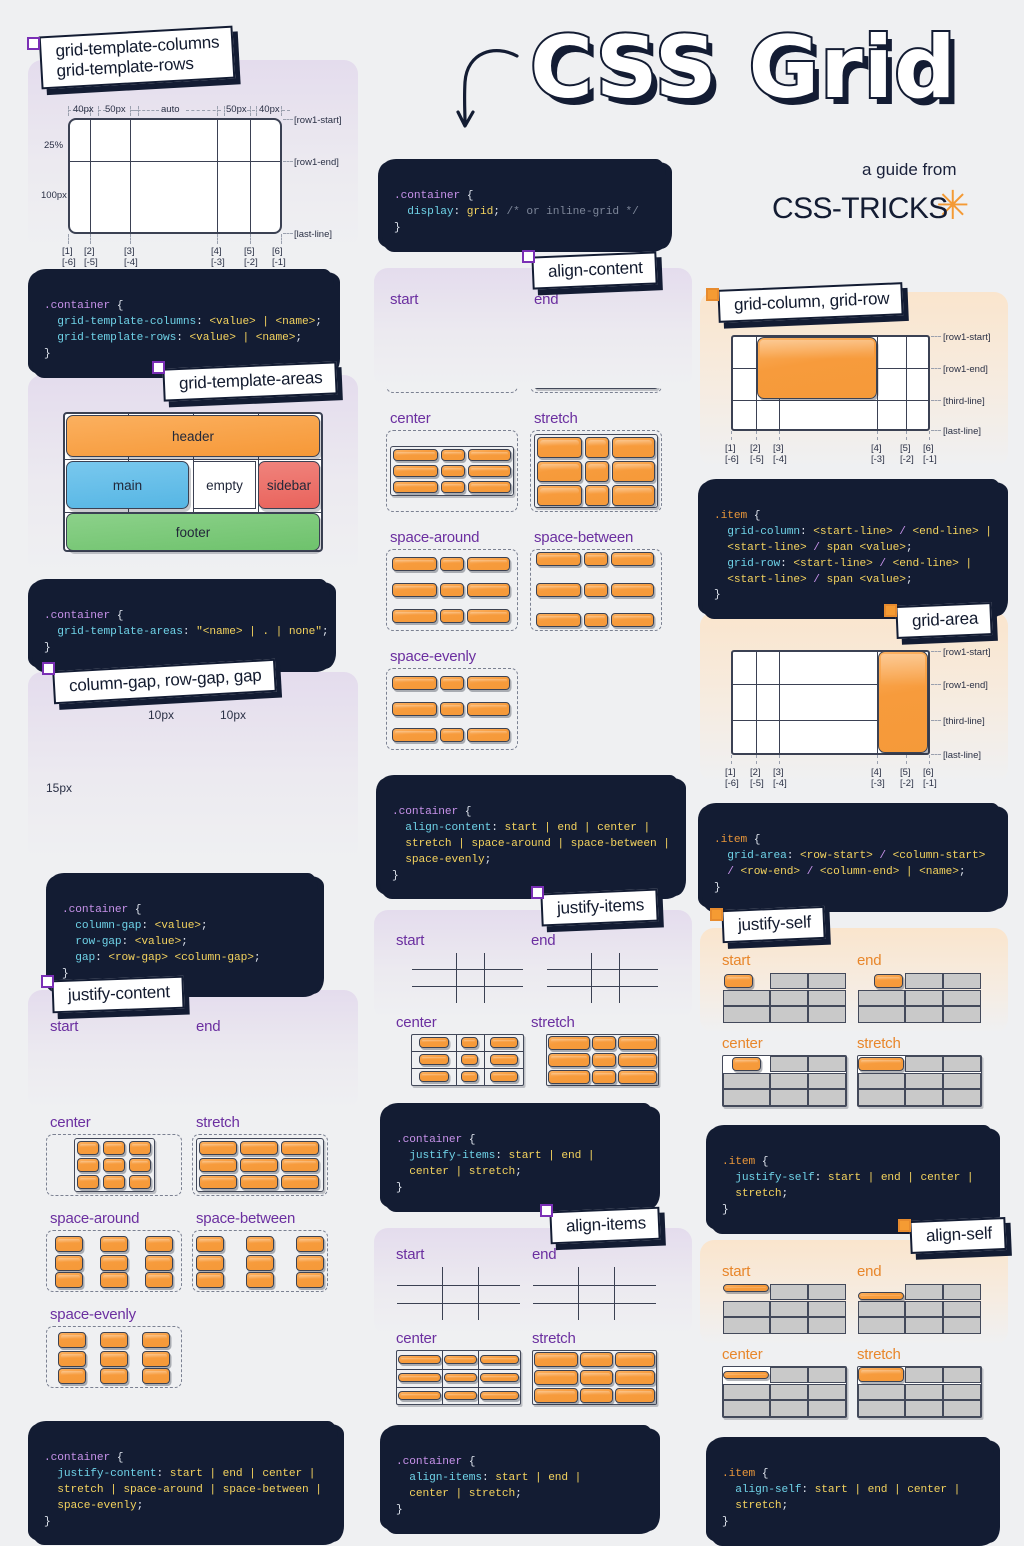  I want to click on csstricks-brand: CSS-TRICKS, so click(860, 208).